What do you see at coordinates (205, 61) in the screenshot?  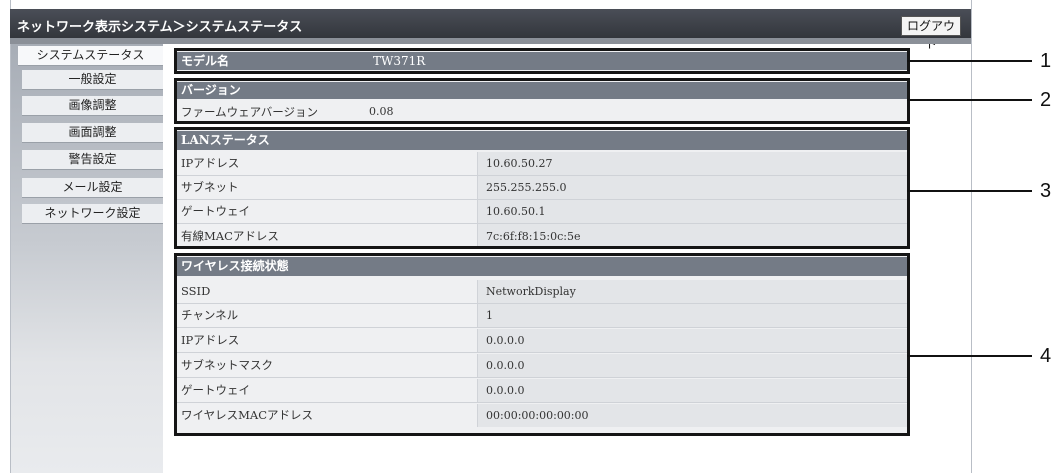 I see `model-name-label: モデル名` at bounding box center [205, 61].